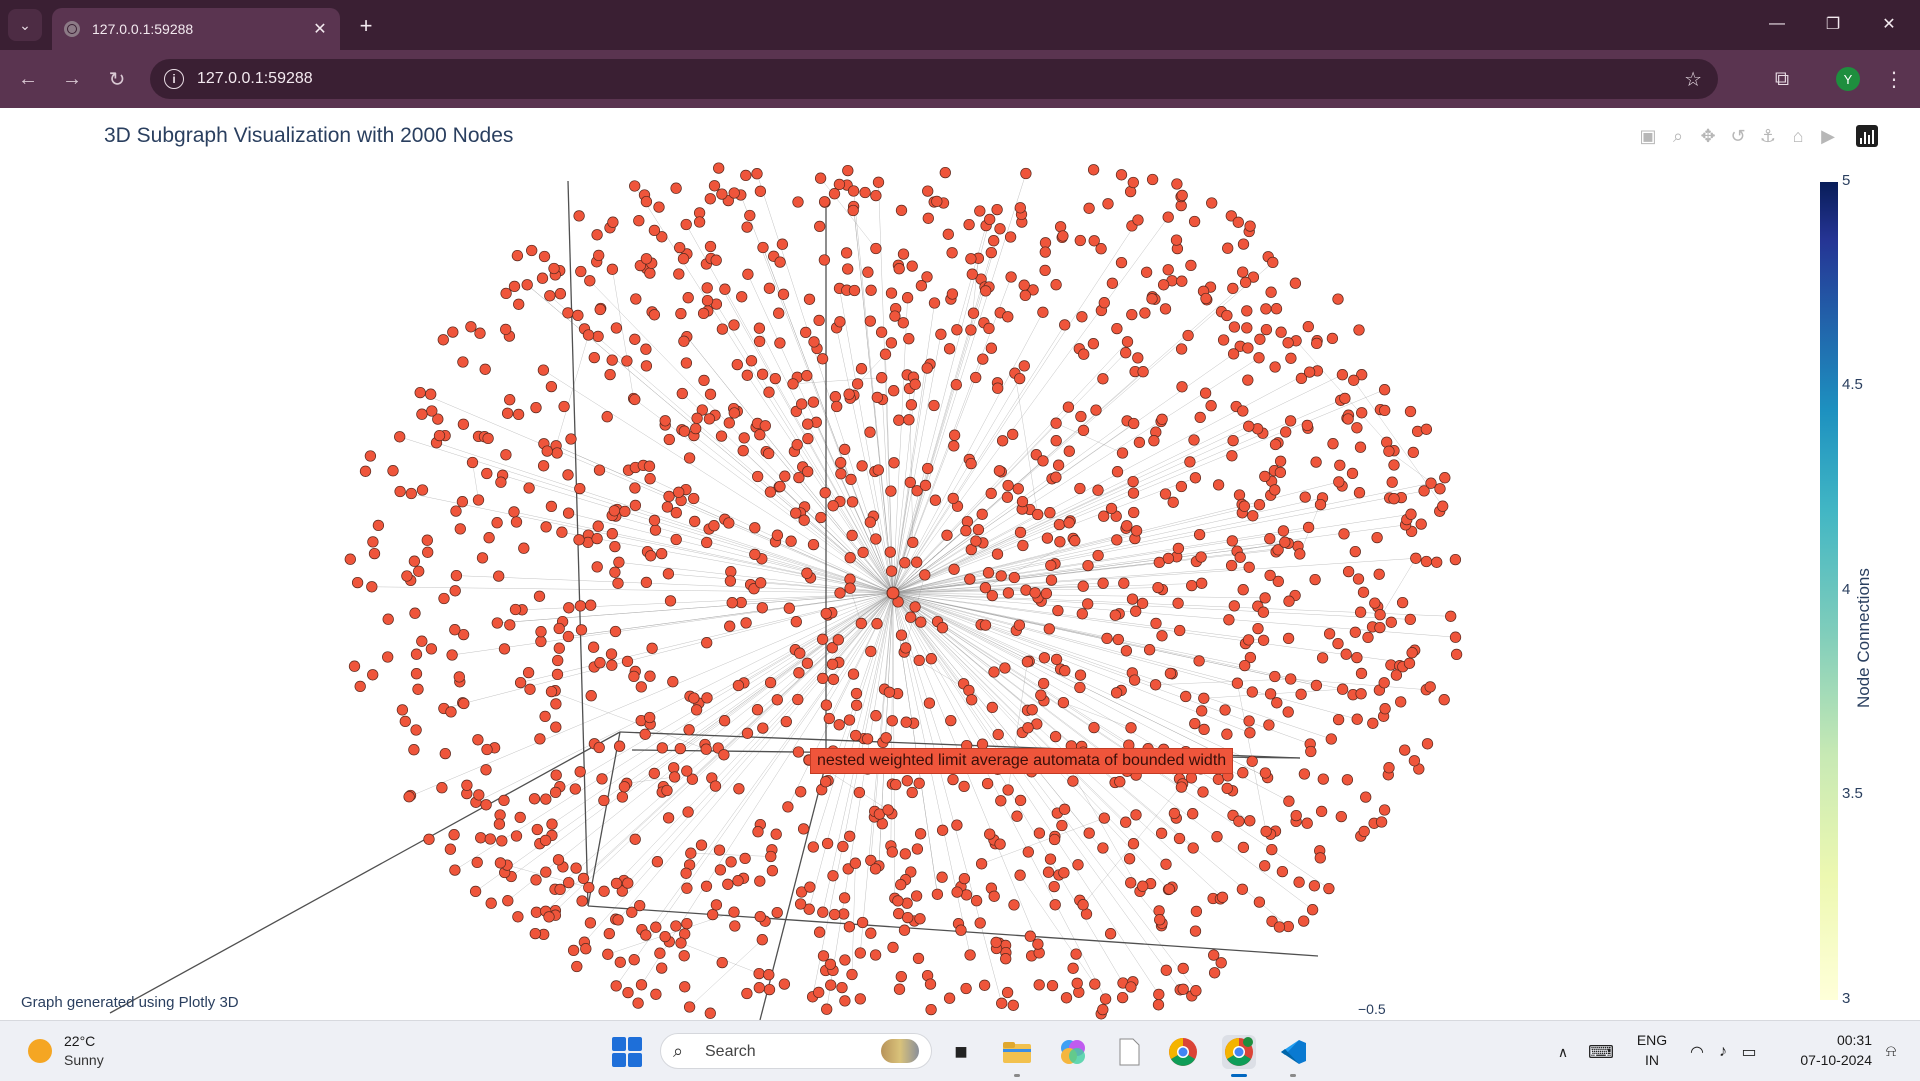  I want to click on clock-date: 07-10-2024, so click(1824, 1060).